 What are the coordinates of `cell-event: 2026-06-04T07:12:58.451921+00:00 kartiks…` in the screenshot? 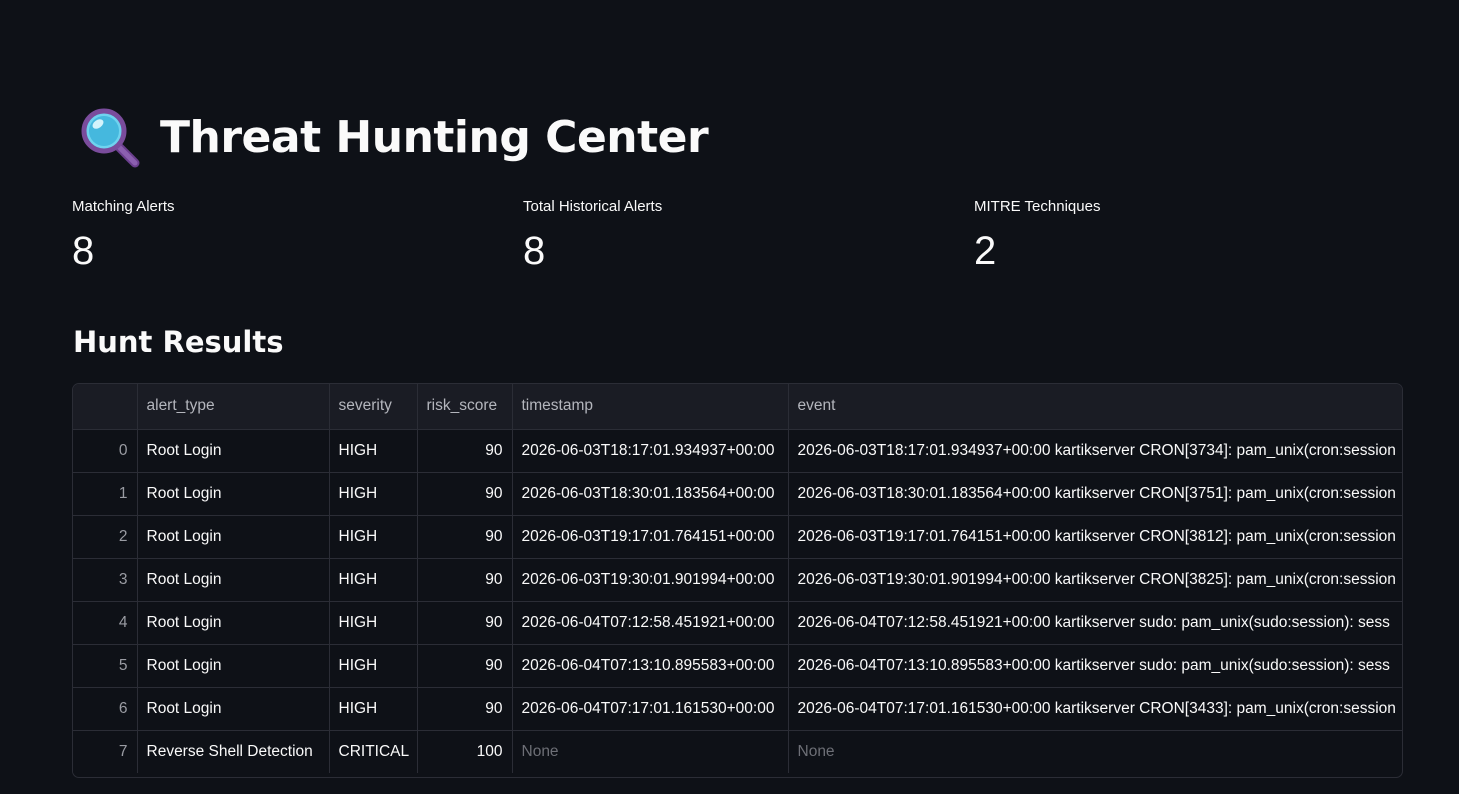 It's located at (1095, 623).